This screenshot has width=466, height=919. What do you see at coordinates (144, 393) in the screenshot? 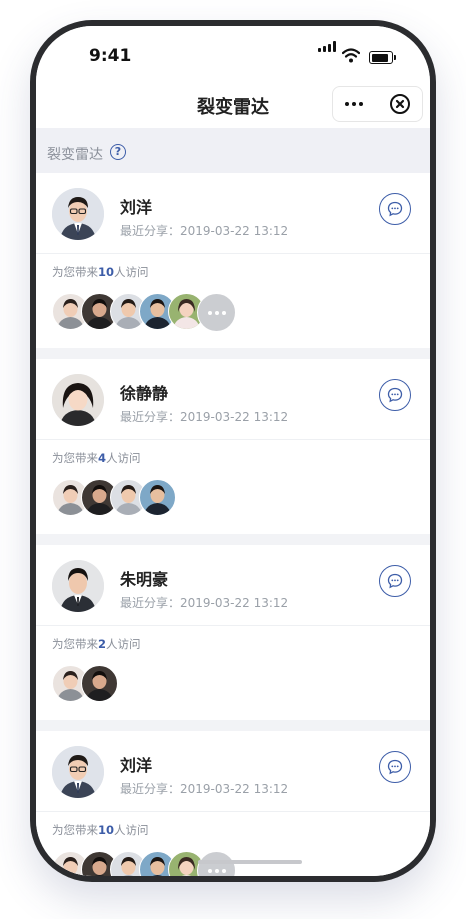
I see `sharer-name: 徐静静` at bounding box center [144, 393].